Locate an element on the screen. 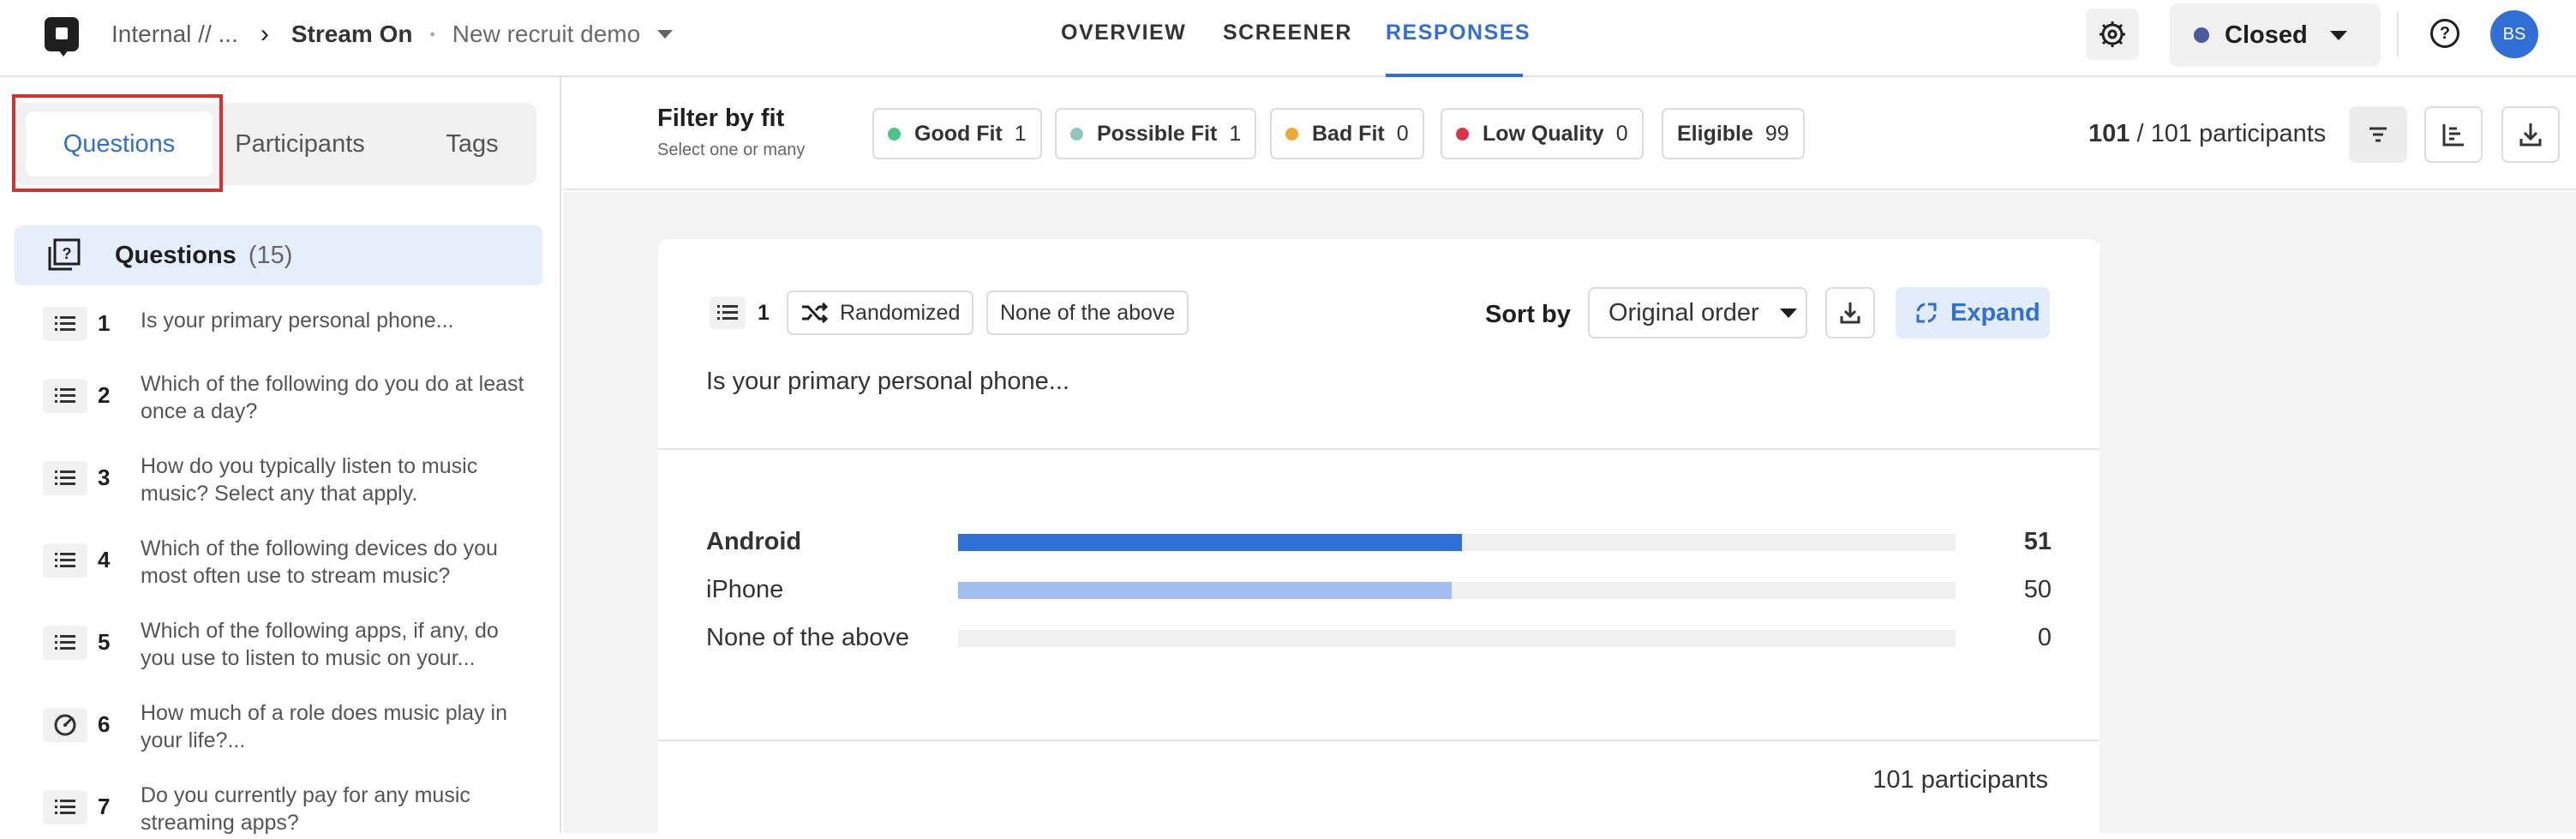 This screenshot has width=2576, height=839. download-button is located at coordinates (2530, 134).